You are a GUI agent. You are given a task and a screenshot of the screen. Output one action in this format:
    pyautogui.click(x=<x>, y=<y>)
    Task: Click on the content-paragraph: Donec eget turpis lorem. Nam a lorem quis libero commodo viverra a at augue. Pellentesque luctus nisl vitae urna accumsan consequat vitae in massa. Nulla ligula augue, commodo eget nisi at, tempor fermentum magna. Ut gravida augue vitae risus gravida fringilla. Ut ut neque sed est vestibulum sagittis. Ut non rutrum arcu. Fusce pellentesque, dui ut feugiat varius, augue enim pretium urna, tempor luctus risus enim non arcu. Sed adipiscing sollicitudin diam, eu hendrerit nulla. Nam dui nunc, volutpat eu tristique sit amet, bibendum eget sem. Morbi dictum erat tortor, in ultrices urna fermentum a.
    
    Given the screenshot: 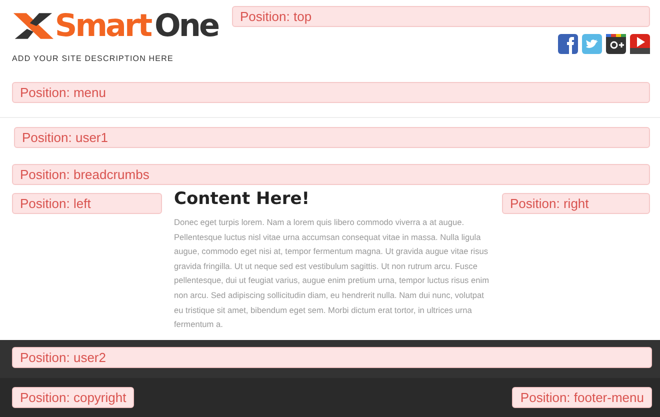 What is the action you would take?
    pyautogui.click(x=332, y=274)
    